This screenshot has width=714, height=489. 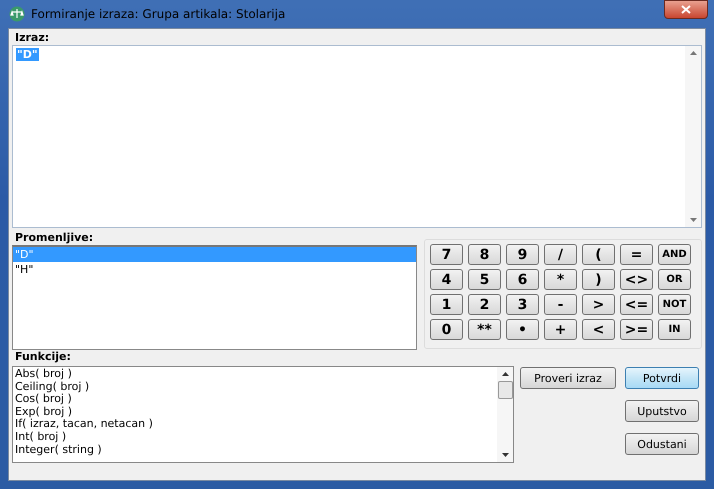 What do you see at coordinates (255, 412) in the screenshot?
I see `list-item: Exp( broj )` at bounding box center [255, 412].